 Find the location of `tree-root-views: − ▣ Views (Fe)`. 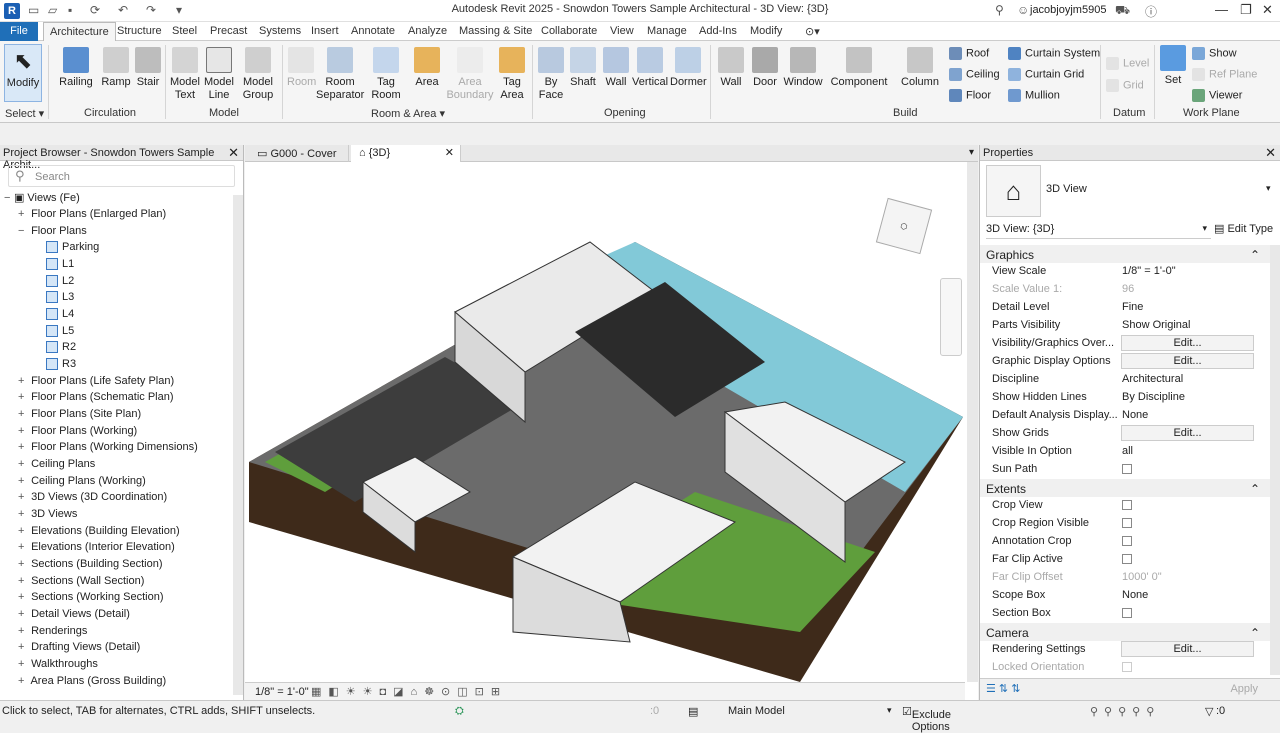

tree-root-views: − ▣ Views (Fe) is located at coordinates (42, 199).